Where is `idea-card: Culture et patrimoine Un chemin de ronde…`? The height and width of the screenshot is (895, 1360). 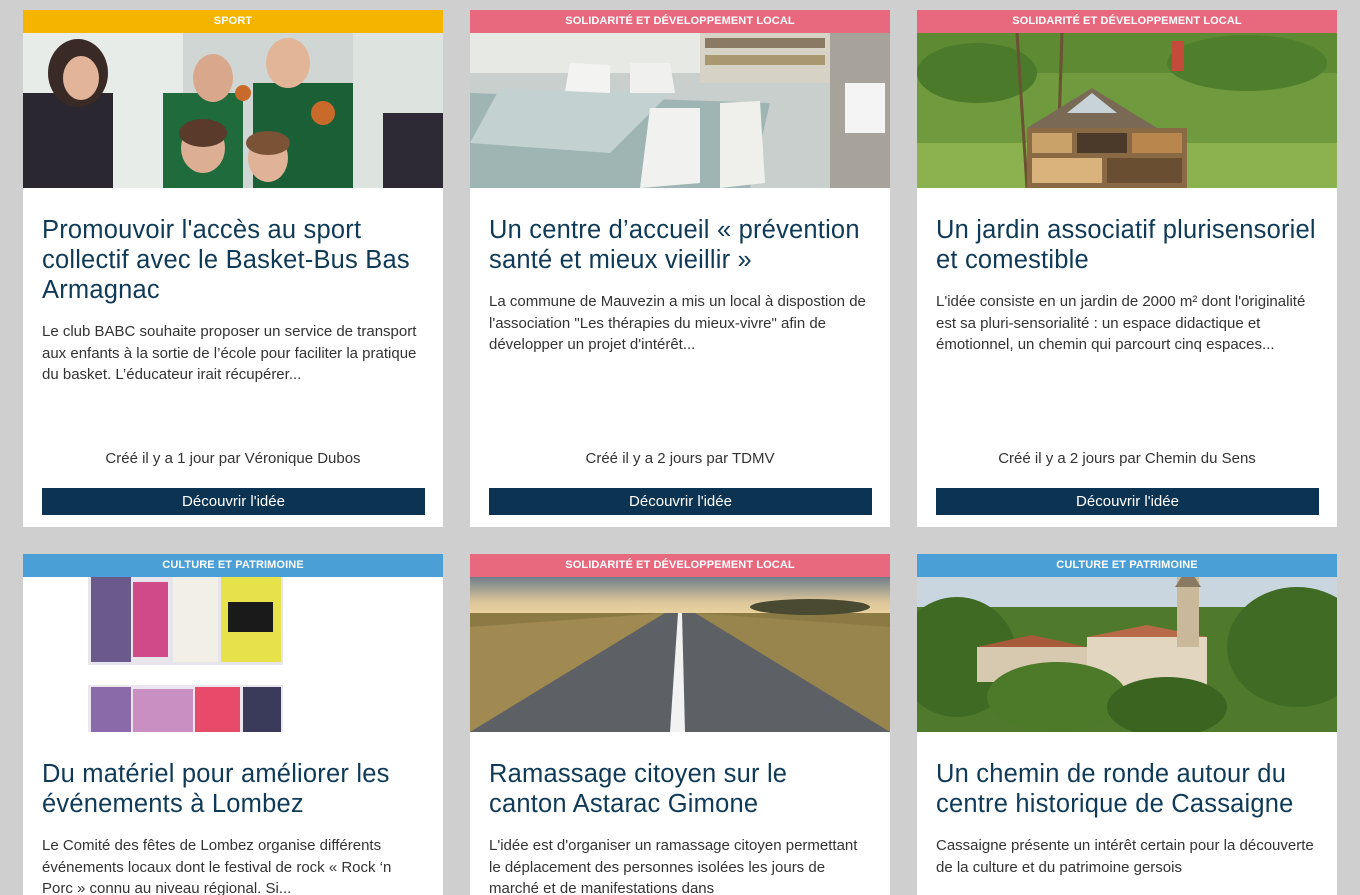
idea-card: Culture et patrimoine Un chemin de ronde… is located at coordinates (1127, 724).